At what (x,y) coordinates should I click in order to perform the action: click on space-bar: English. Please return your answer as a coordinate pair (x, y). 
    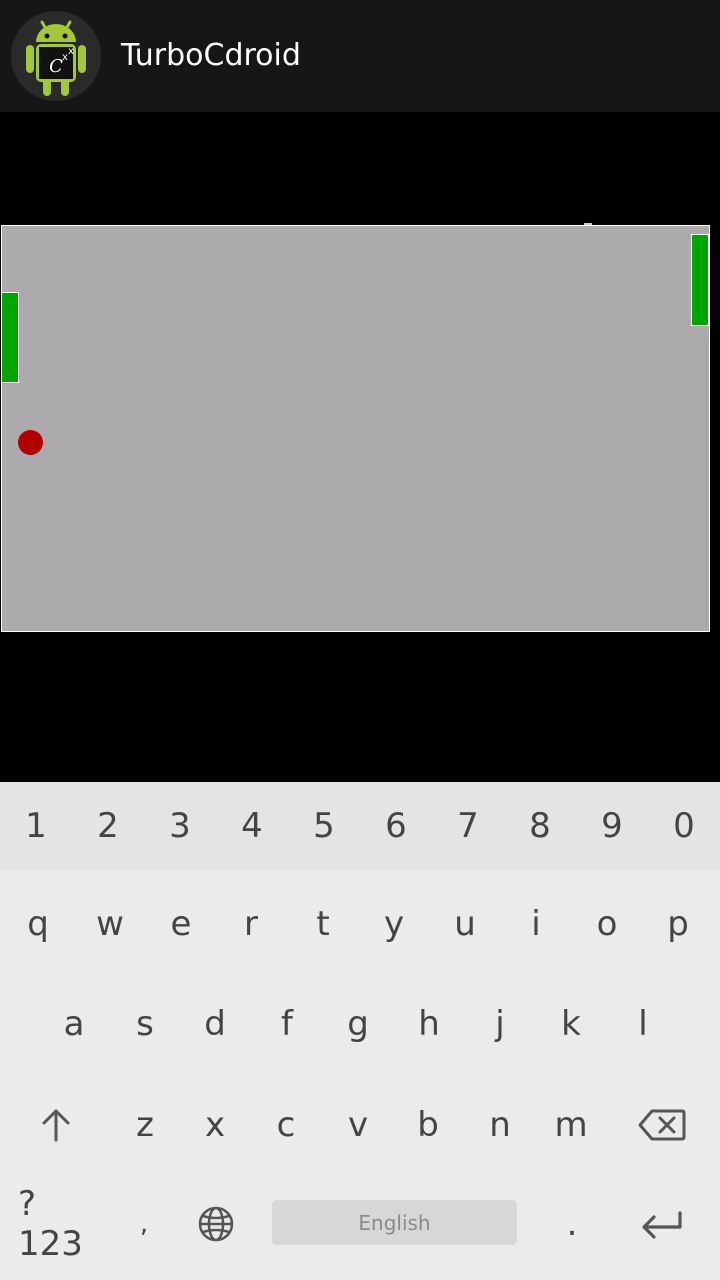
    Looking at the image, I should click on (394, 1222).